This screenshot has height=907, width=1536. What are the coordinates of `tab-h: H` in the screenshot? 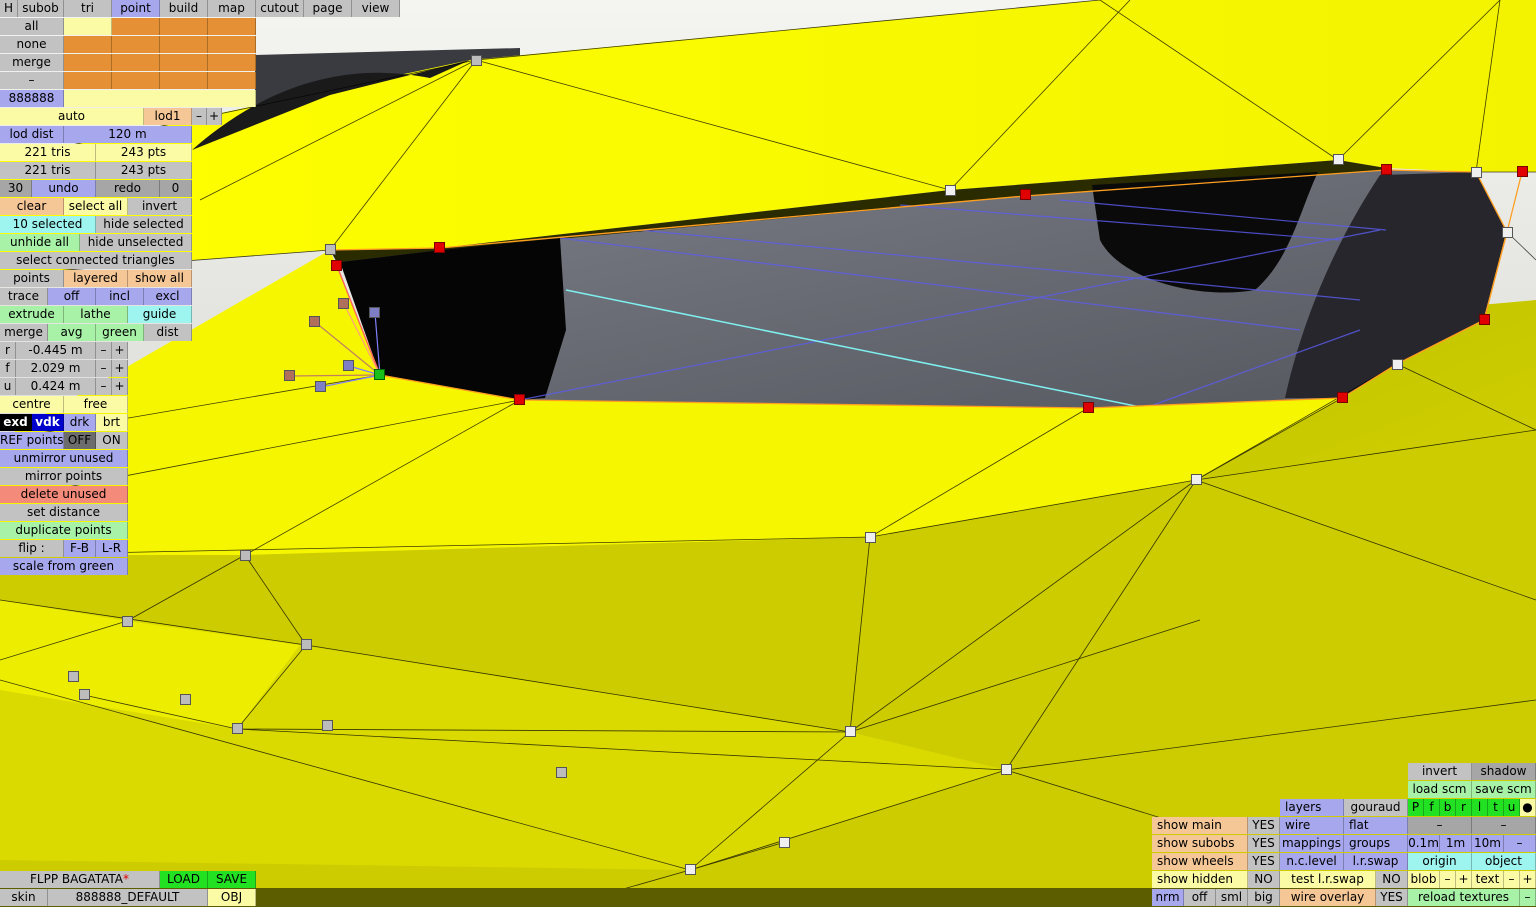 It's located at (9, 8).